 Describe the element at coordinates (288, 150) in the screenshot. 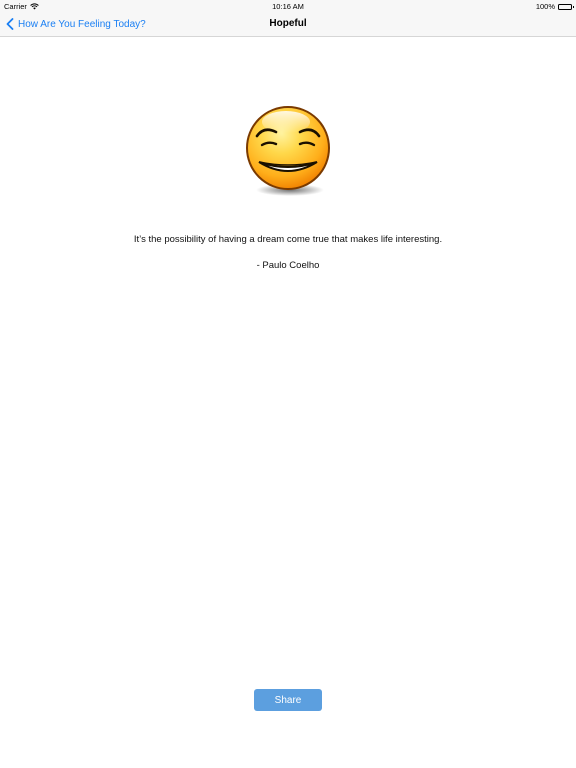

I see `hopeful-face-icon` at that location.